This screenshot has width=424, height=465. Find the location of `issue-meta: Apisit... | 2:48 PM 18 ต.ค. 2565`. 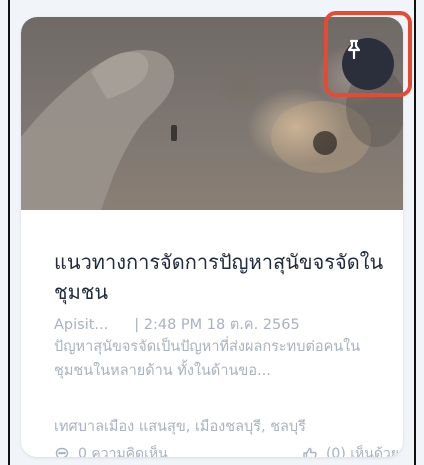

issue-meta: Apisit... | 2:48 PM 18 ต.ค. 2565 is located at coordinates (177, 324).